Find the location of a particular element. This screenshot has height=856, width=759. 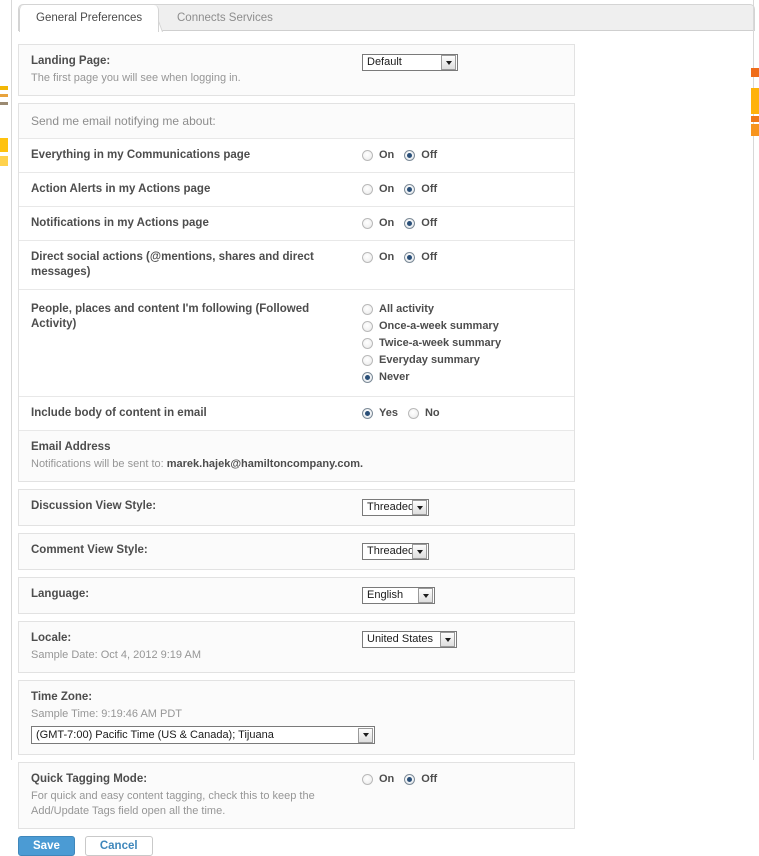

notify-direct-social-off-radio is located at coordinates (410, 257).